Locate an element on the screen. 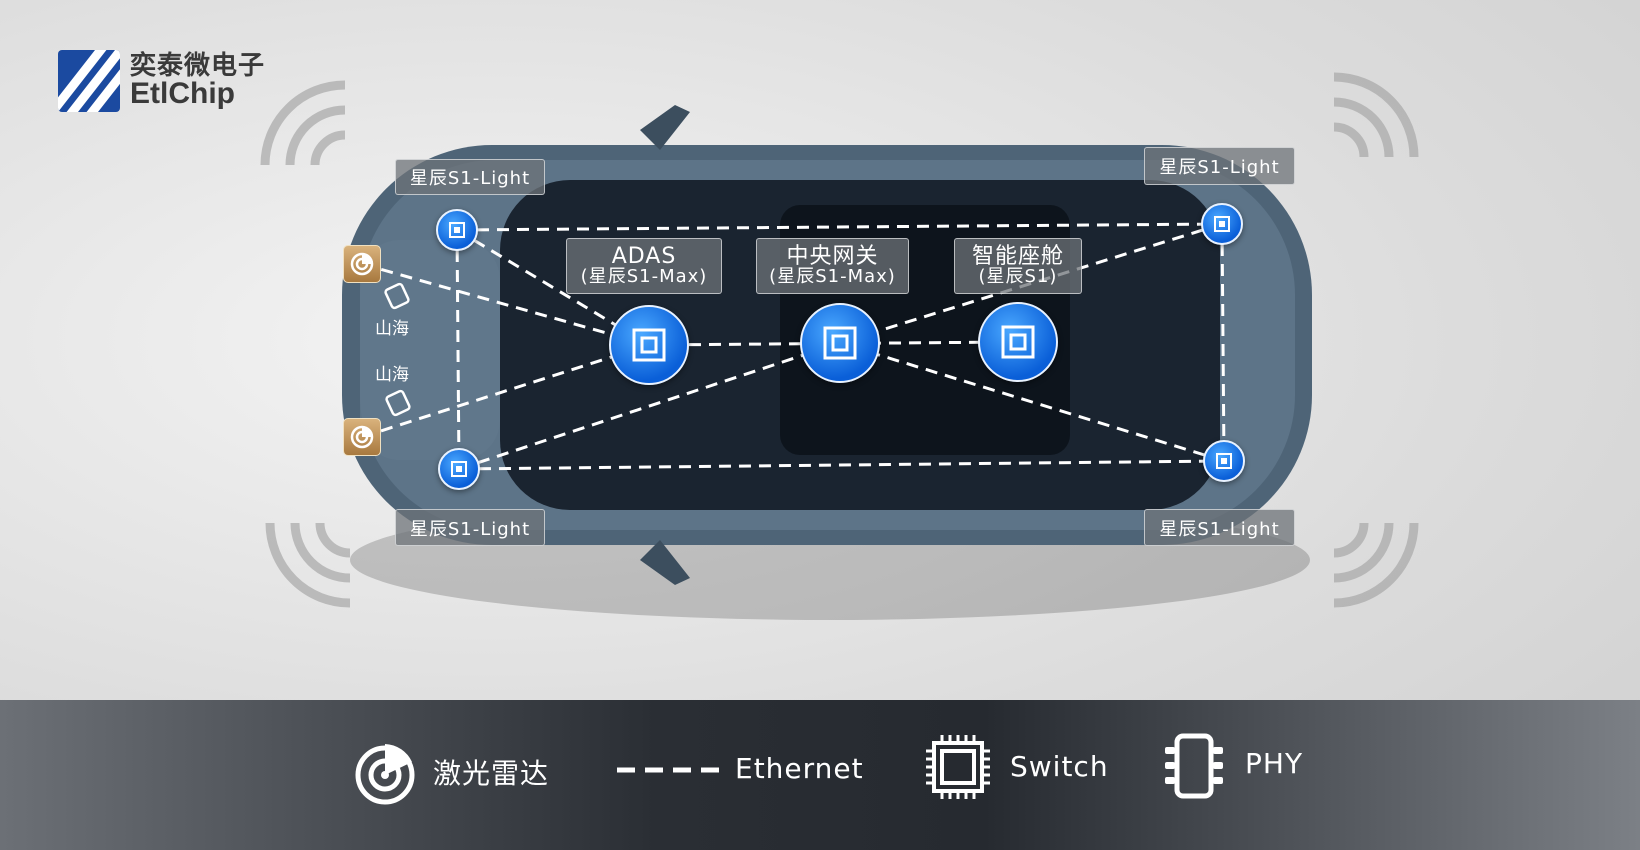 The image size is (1640, 850). legend-phy: PHY is located at coordinates (1274, 763).